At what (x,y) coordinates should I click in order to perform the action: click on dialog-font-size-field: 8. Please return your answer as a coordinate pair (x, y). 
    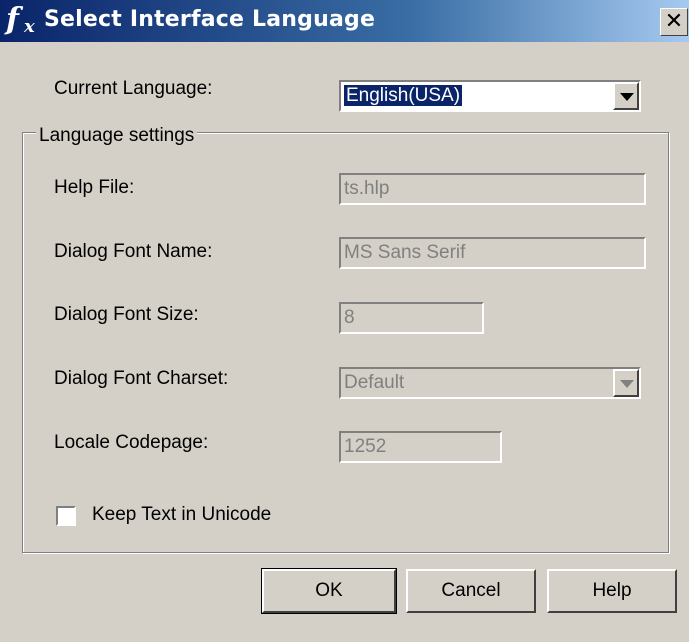
    Looking at the image, I should click on (411, 318).